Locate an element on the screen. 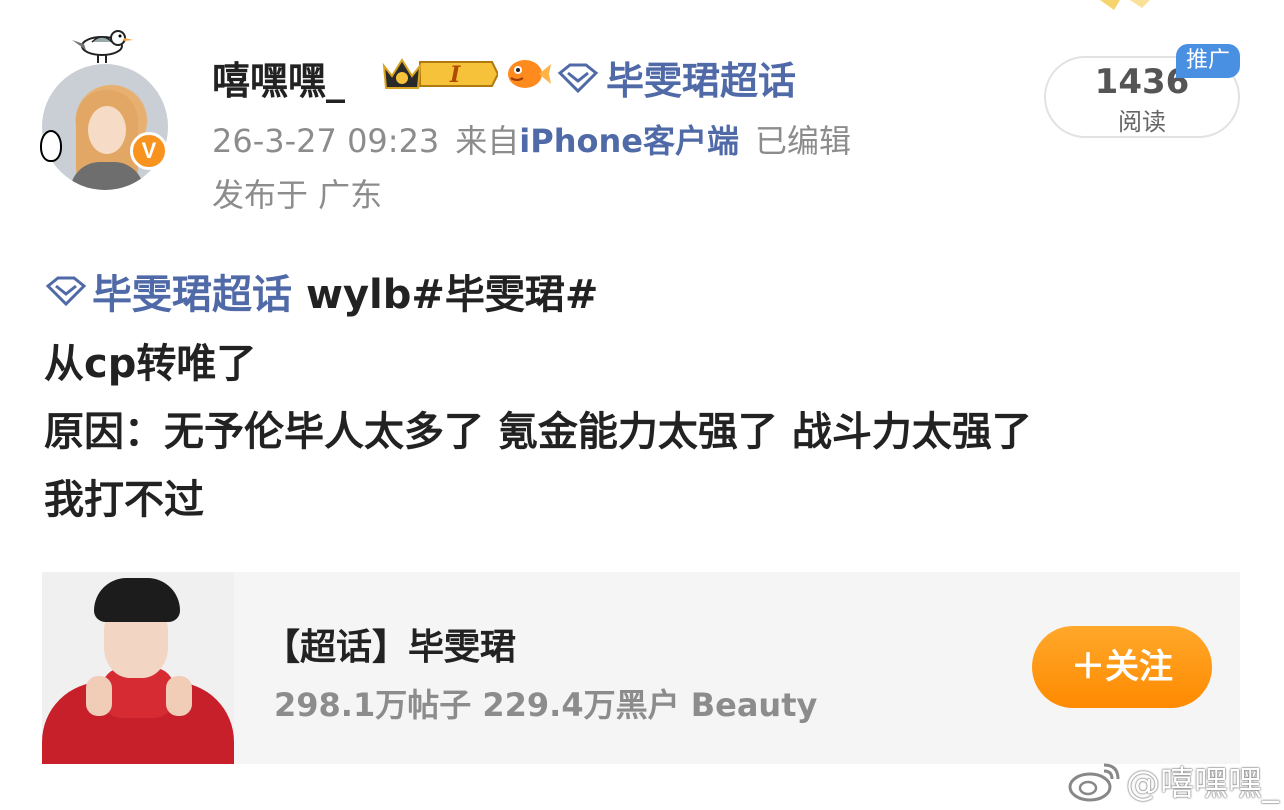 The height and width of the screenshot is (810, 1284). post-topic-label: 毕雯珺超话 is located at coordinates (192, 295).